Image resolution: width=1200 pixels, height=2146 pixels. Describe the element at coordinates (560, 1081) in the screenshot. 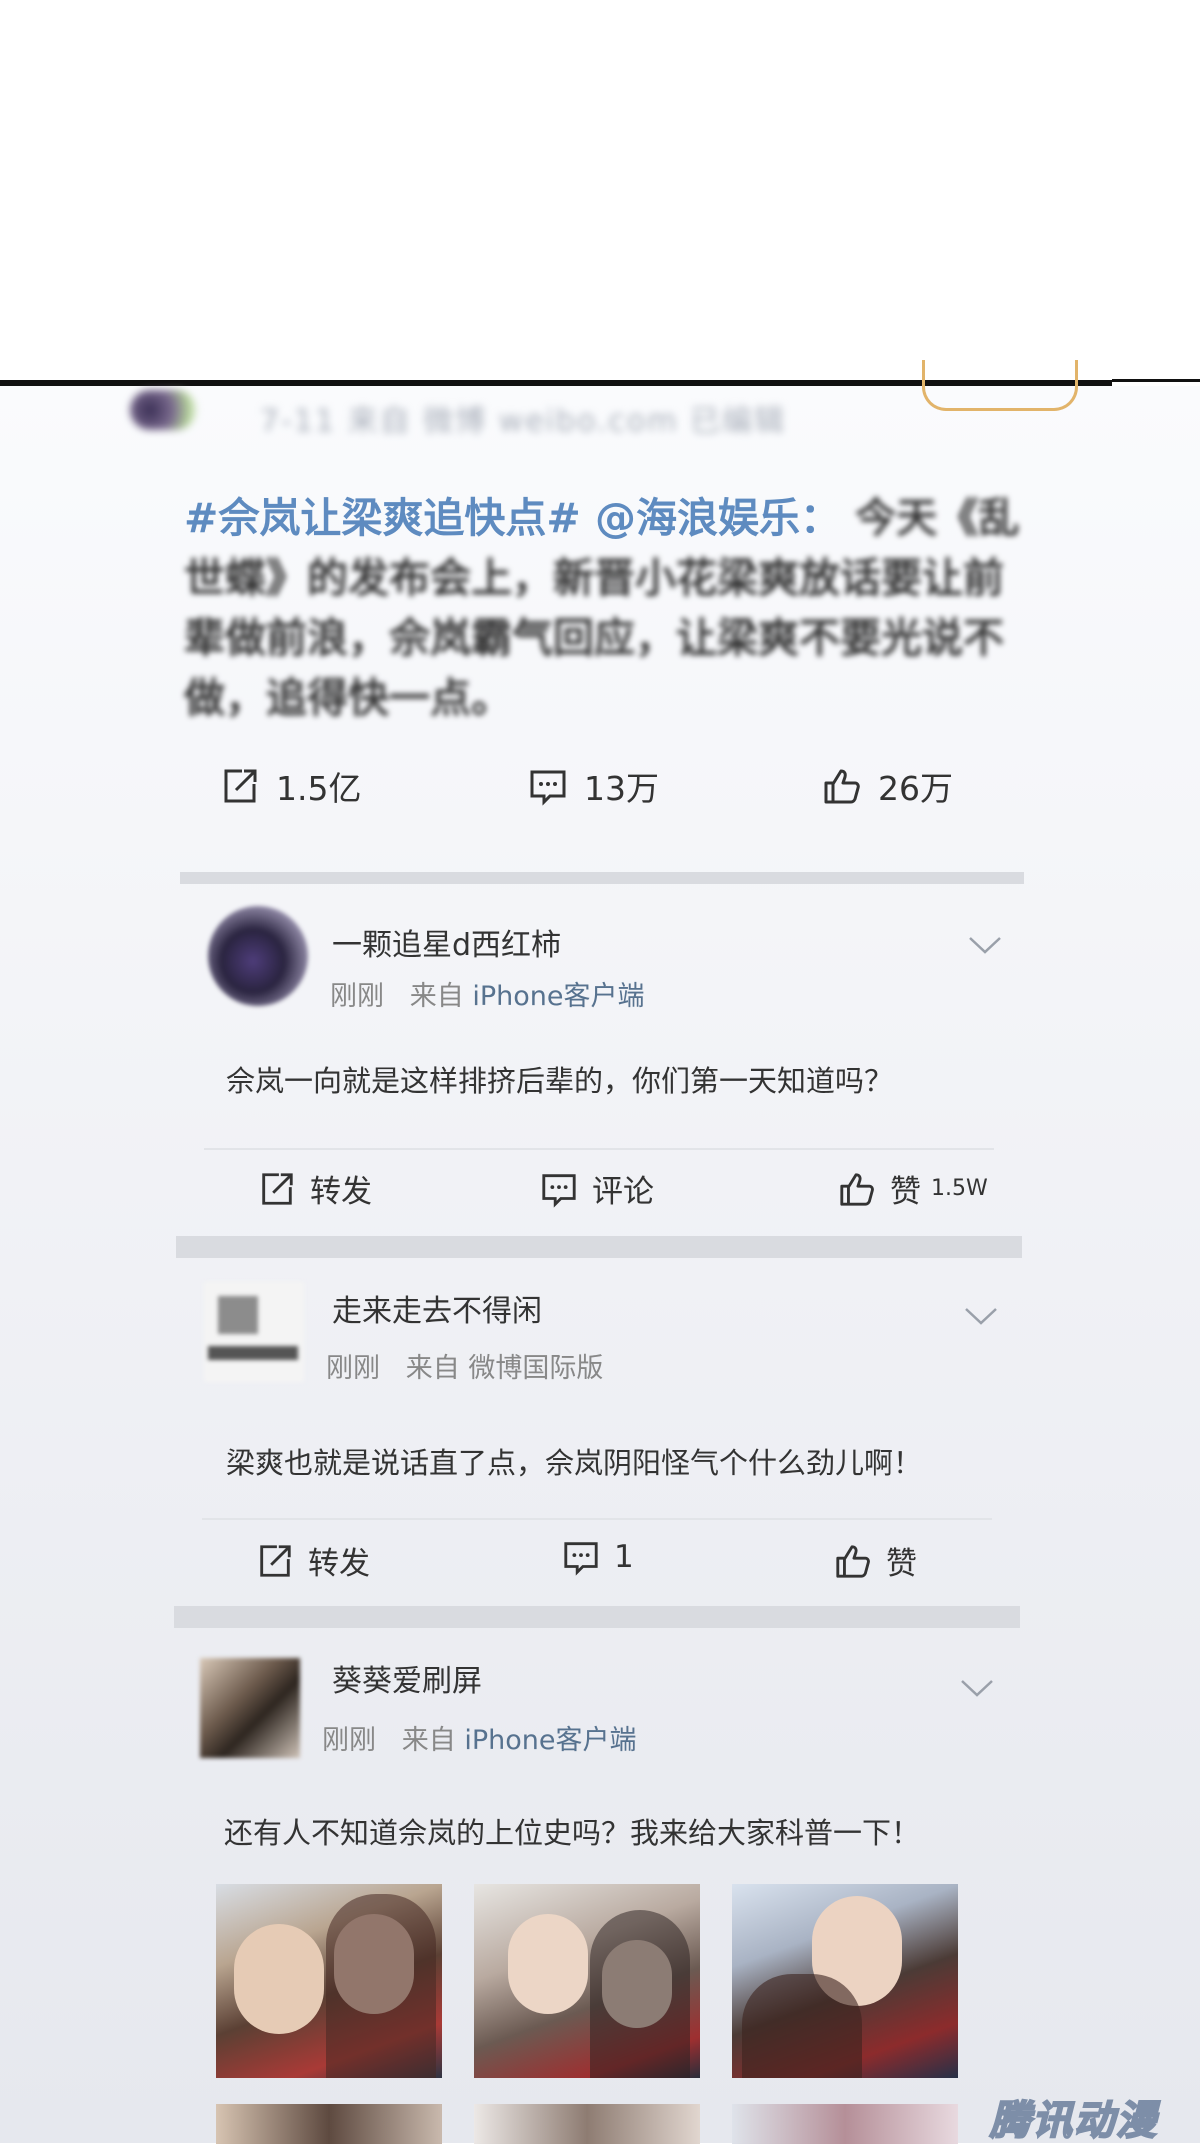

I see `comment-text: 佘岚一向就是这样排挤后辈的，你们第一天知道吗？` at that location.